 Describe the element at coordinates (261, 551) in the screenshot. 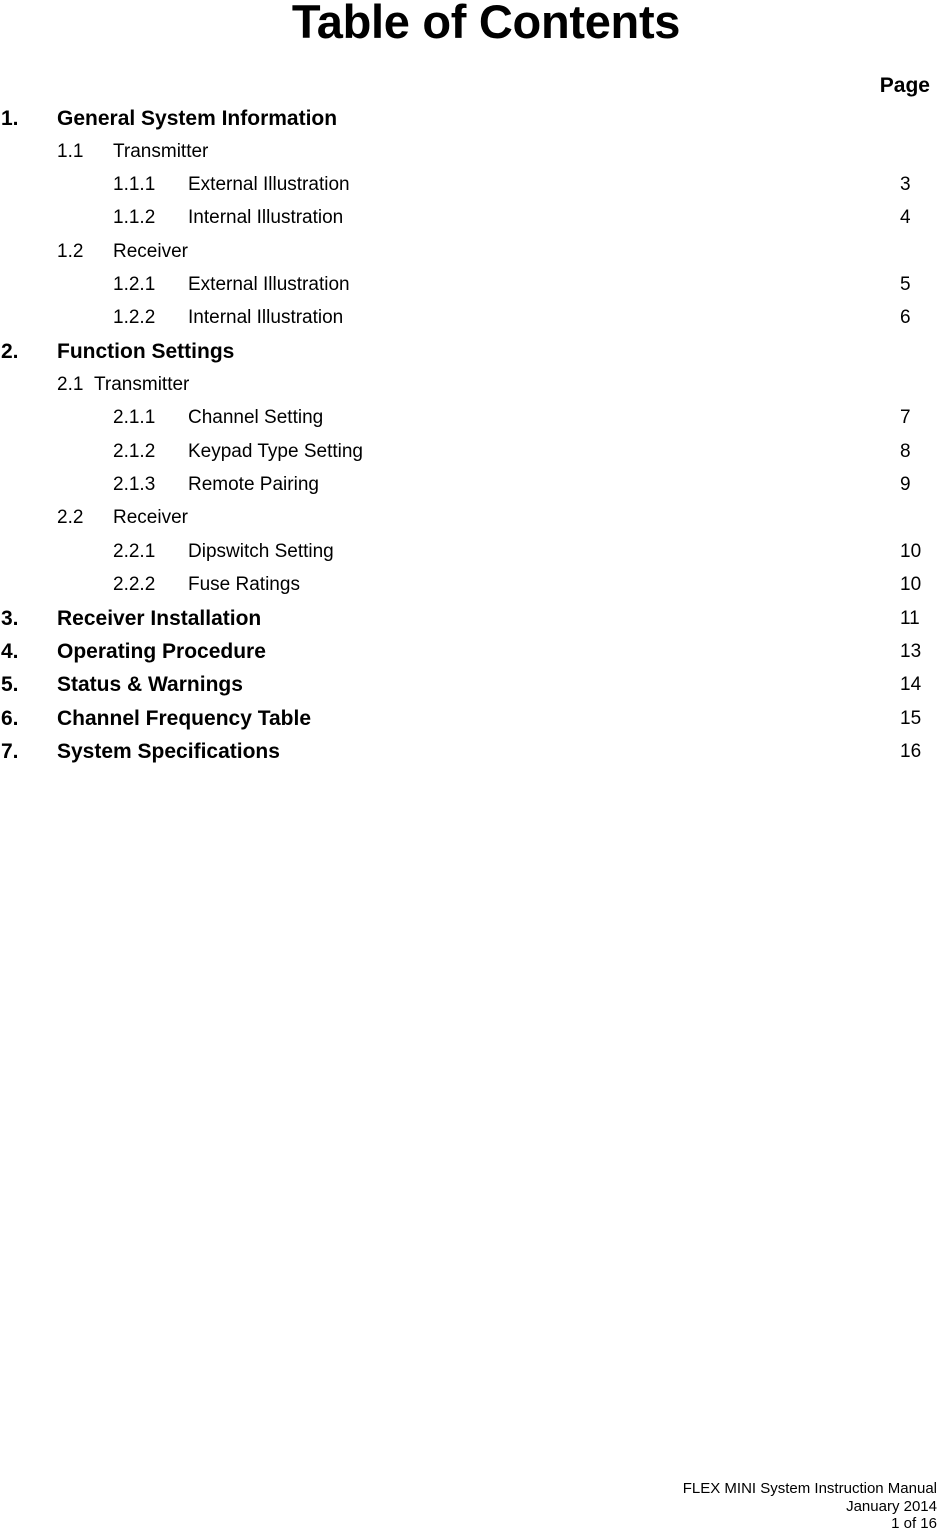

I see `toc-entry-label: Dipswitch Setting` at that location.